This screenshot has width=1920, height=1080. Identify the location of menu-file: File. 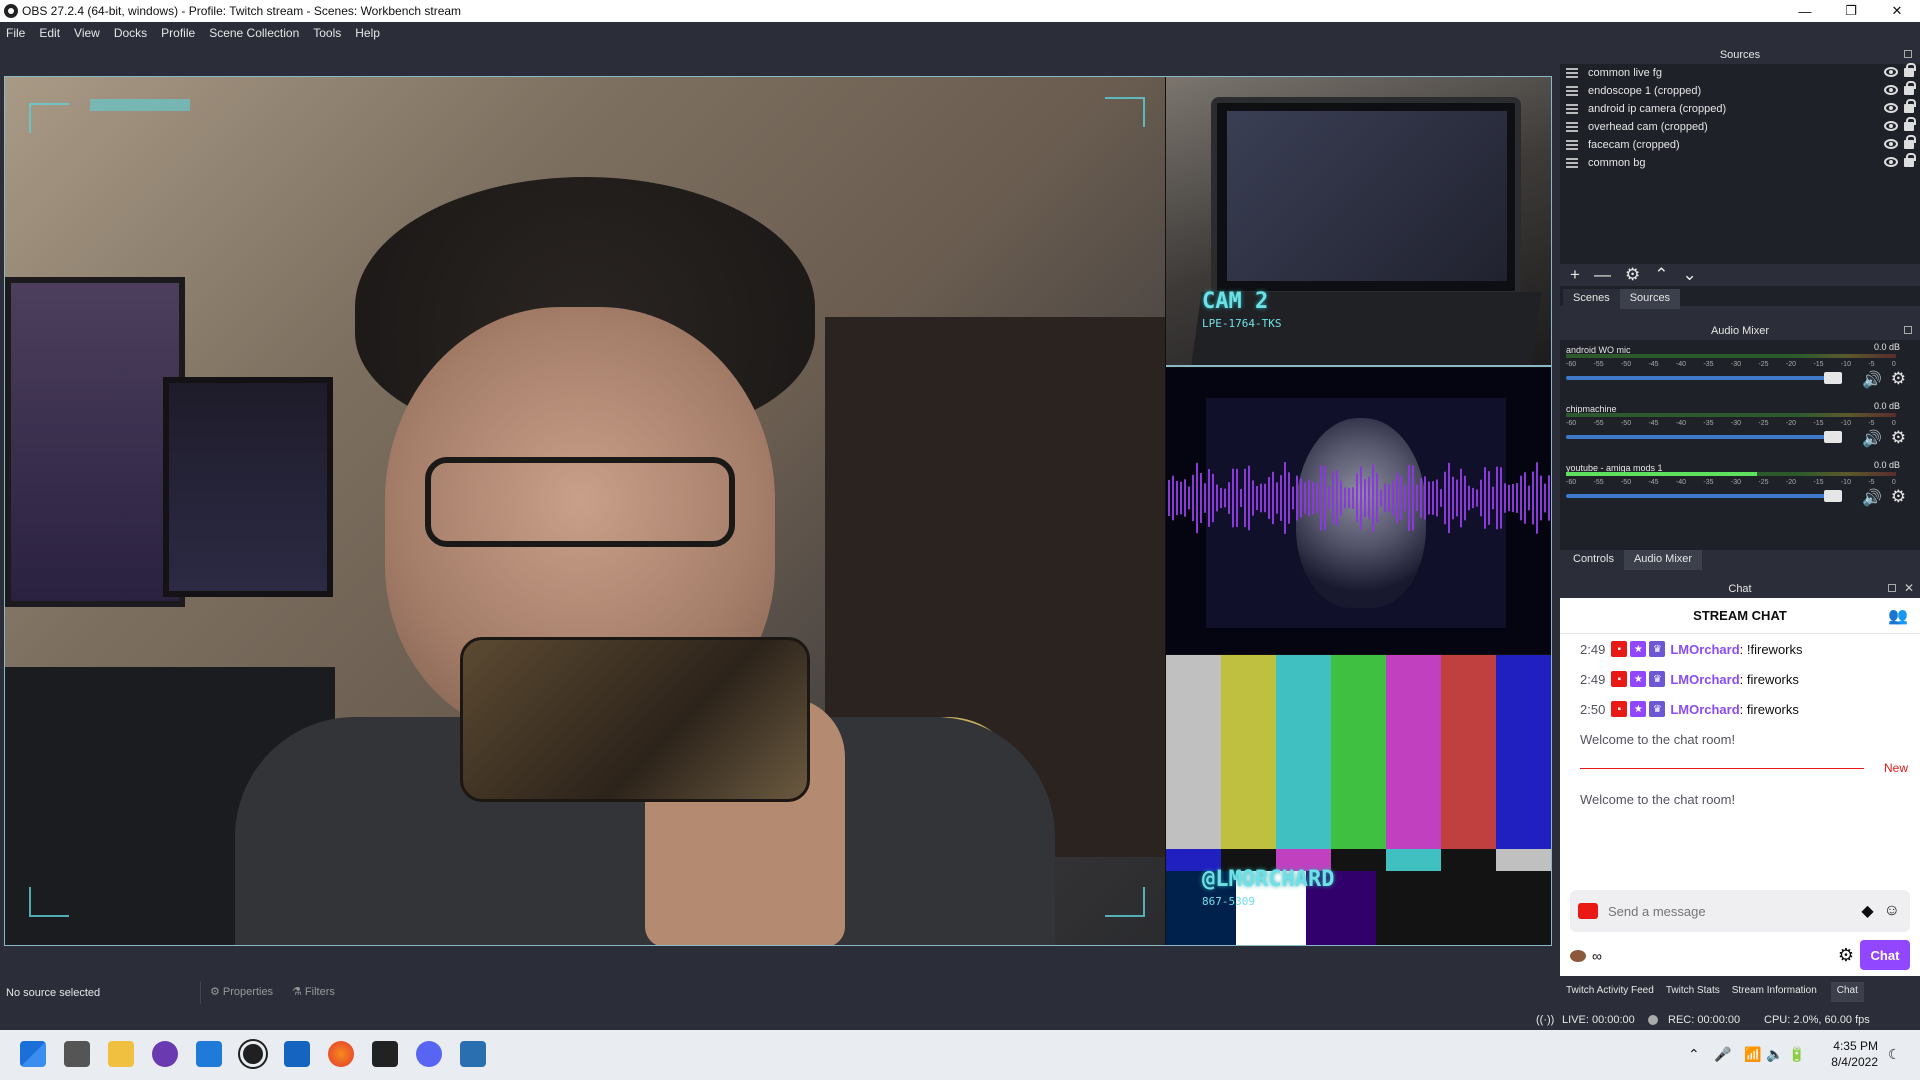
(15, 33).